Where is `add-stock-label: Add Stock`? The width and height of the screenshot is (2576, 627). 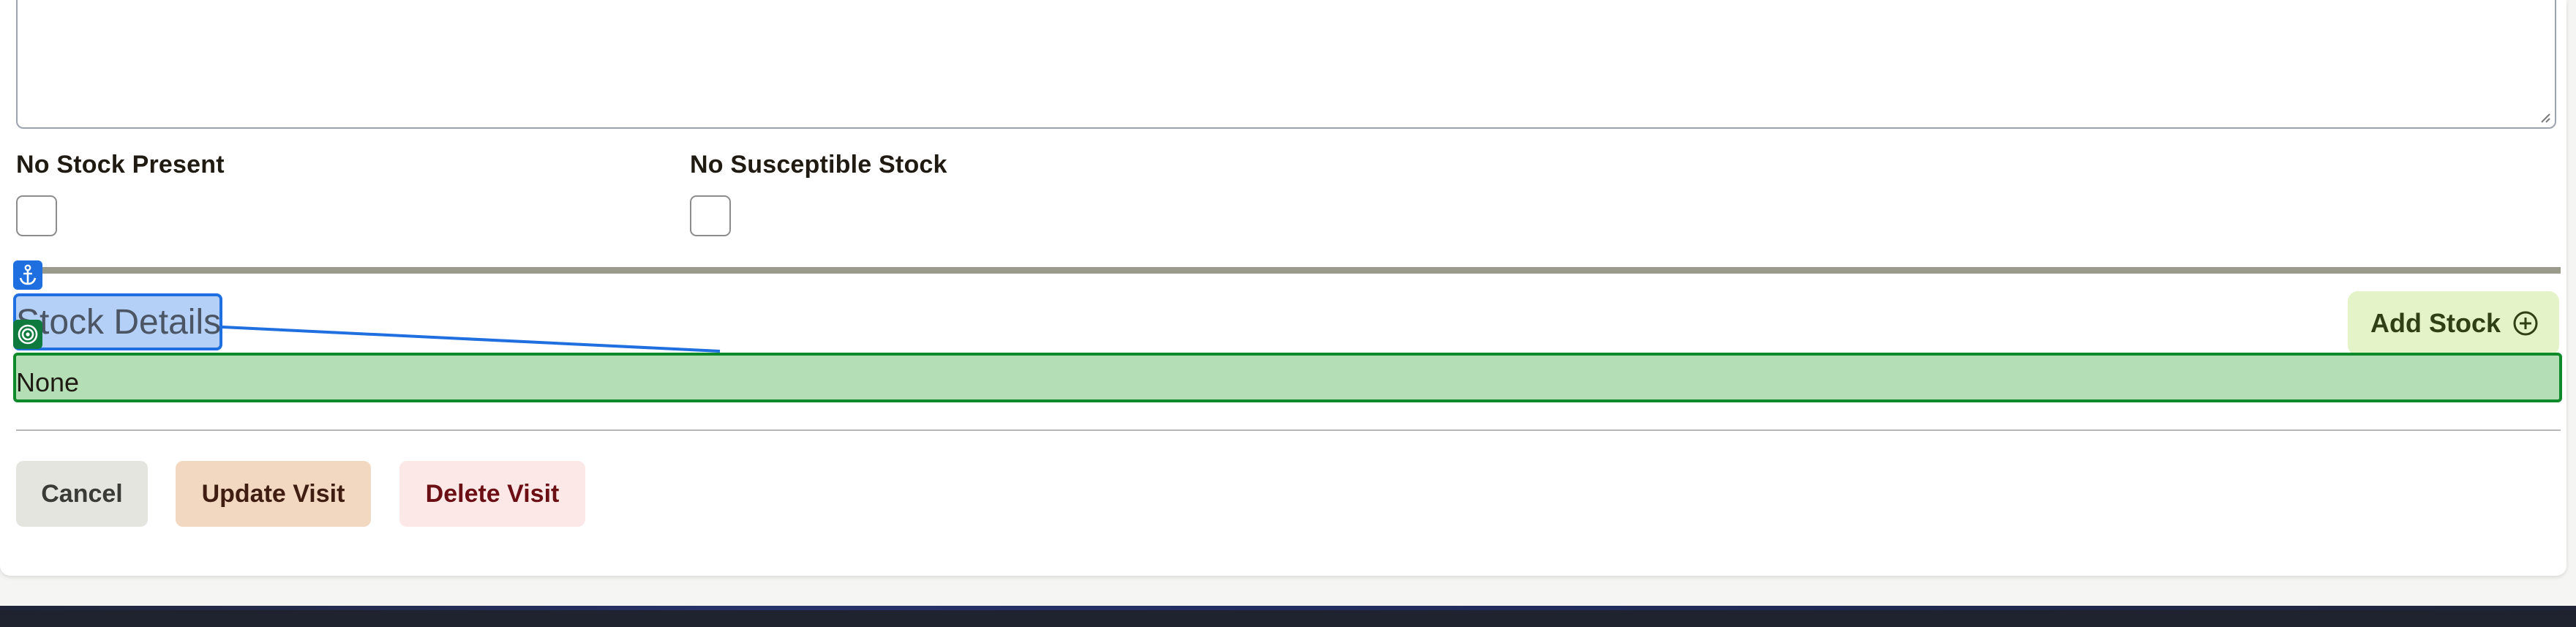
add-stock-label: Add Stock is located at coordinates (2435, 323).